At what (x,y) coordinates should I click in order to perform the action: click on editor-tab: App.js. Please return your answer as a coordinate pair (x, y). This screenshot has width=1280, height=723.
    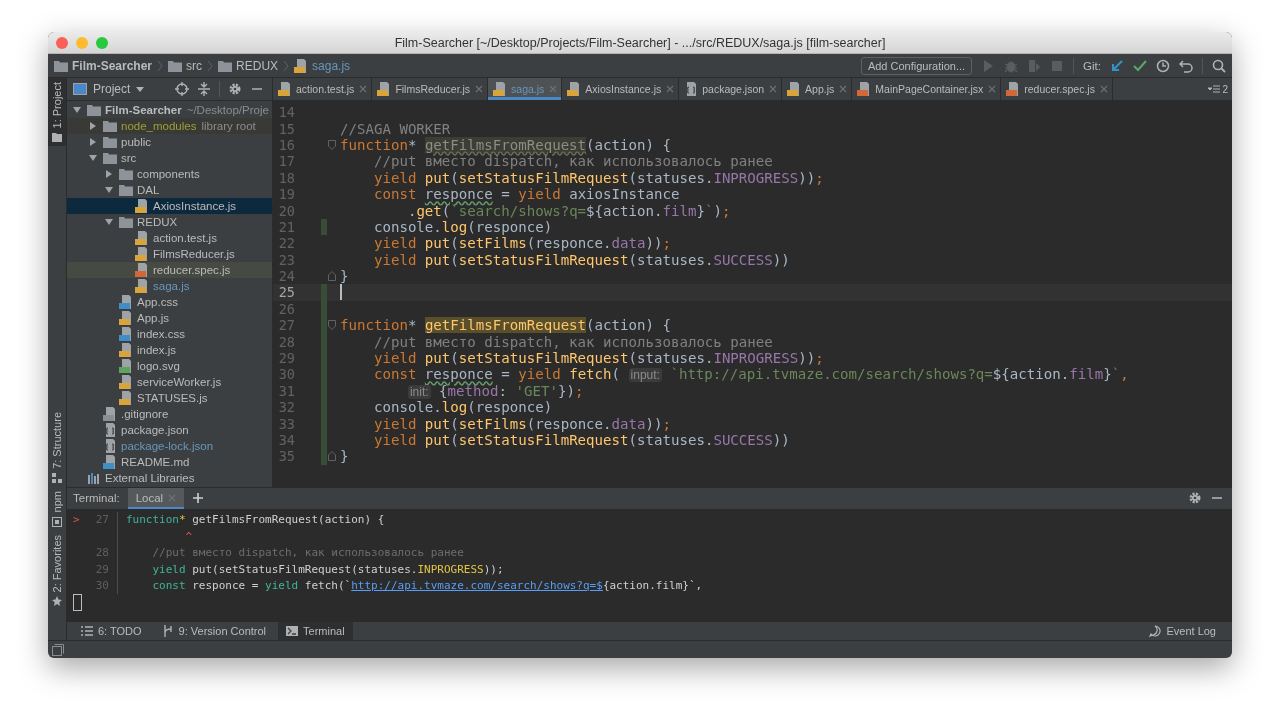
    Looking at the image, I should click on (817, 89).